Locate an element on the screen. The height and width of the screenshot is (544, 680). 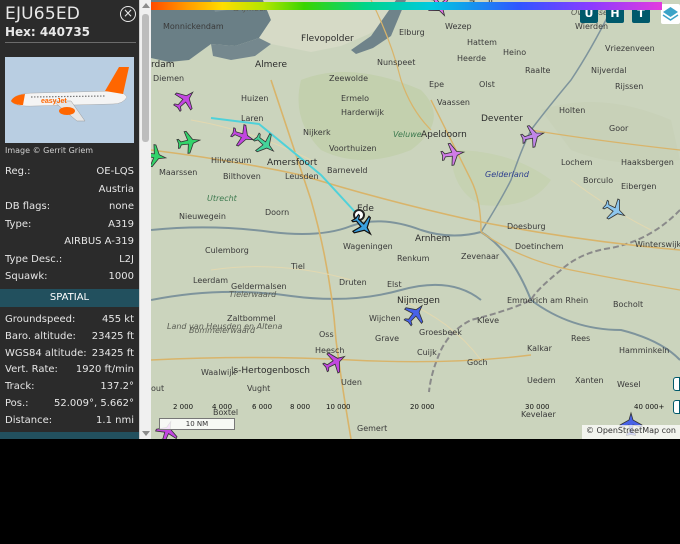
map-label-xanten: Xanten is located at coordinates (589, 380).